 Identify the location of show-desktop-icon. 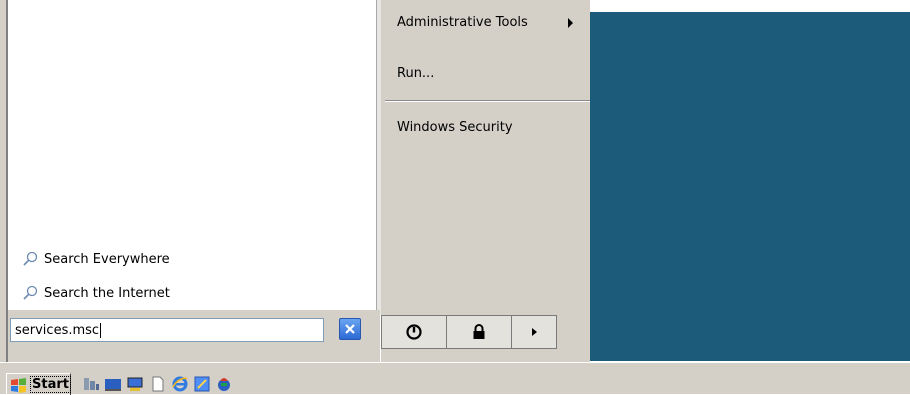
(113, 384).